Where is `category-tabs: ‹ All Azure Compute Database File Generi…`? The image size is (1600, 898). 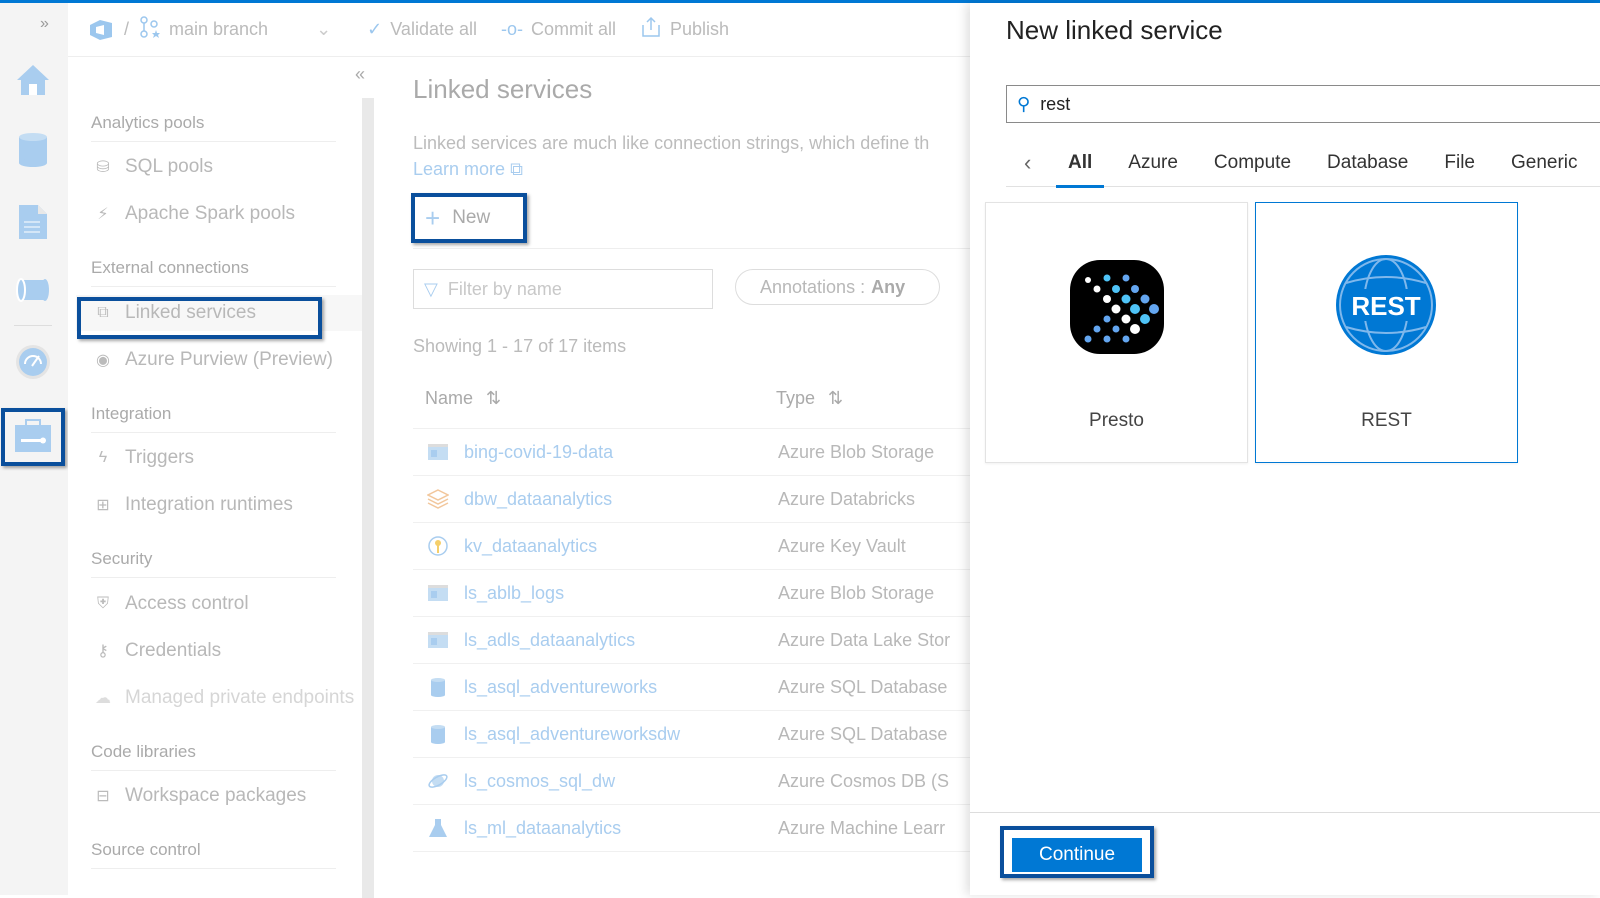 category-tabs: ‹ All Azure Compute Database File Generi… is located at coordinates (1303, 163).